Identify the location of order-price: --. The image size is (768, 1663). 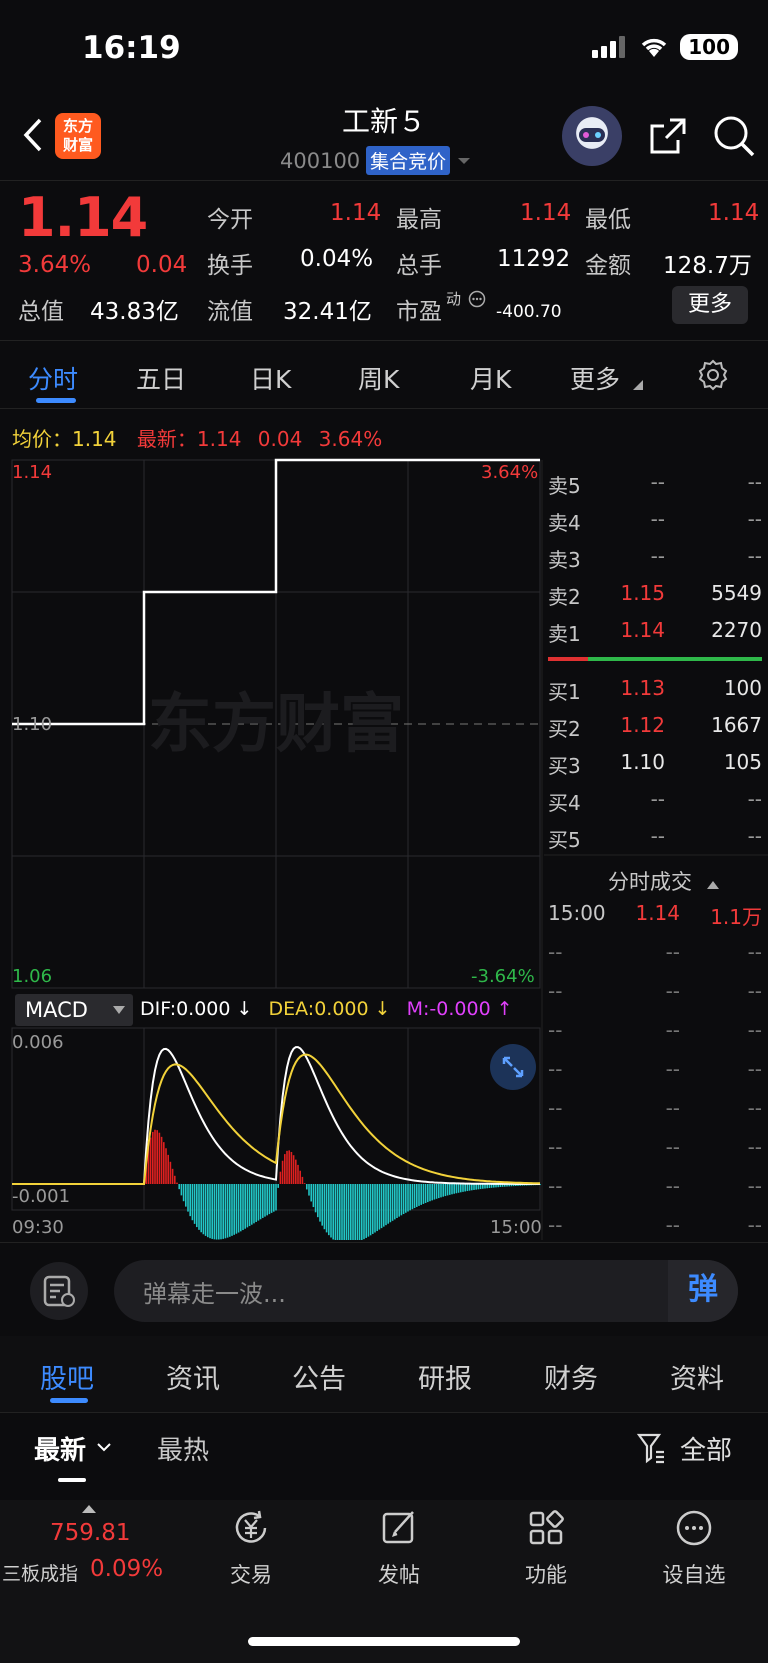
(657, 556).